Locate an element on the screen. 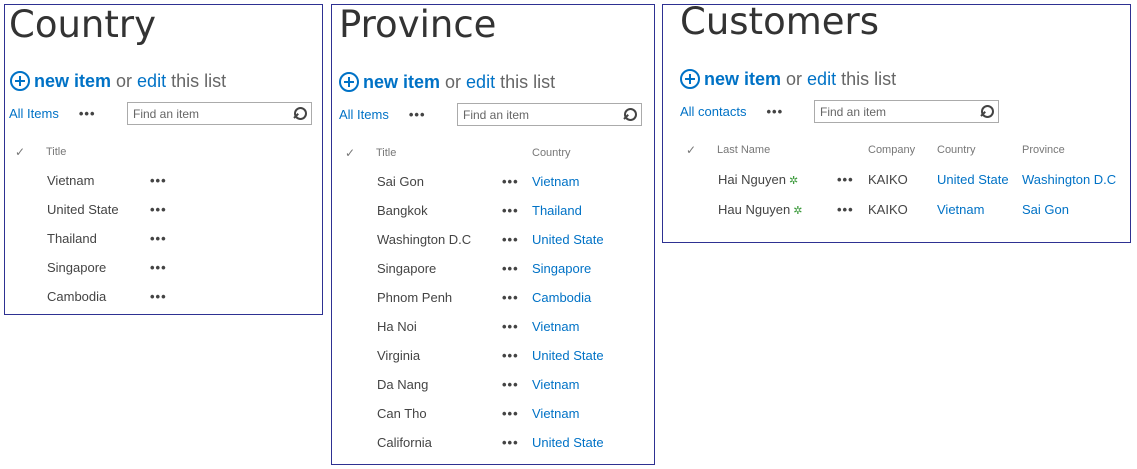  list-item-title: California is located at coordinates (404, 442).